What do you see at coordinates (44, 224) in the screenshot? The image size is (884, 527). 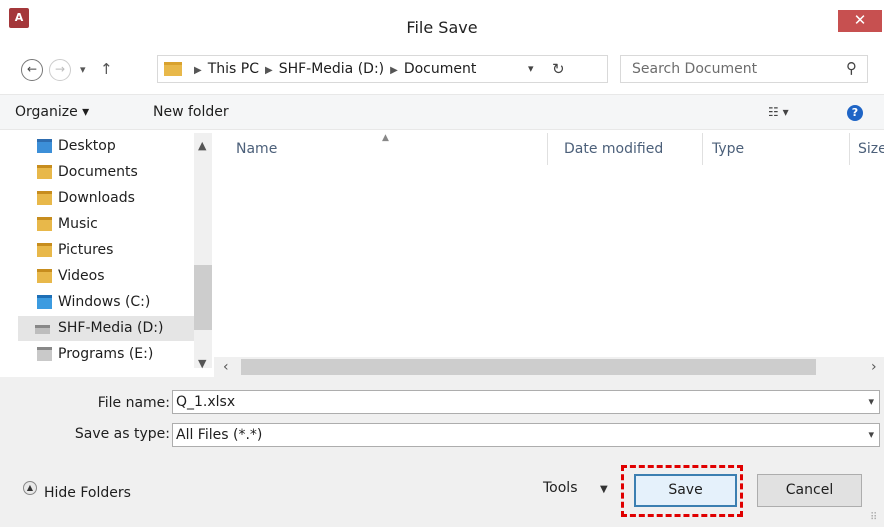 I see `music-folder-icon` at bounding box center [44, 224].